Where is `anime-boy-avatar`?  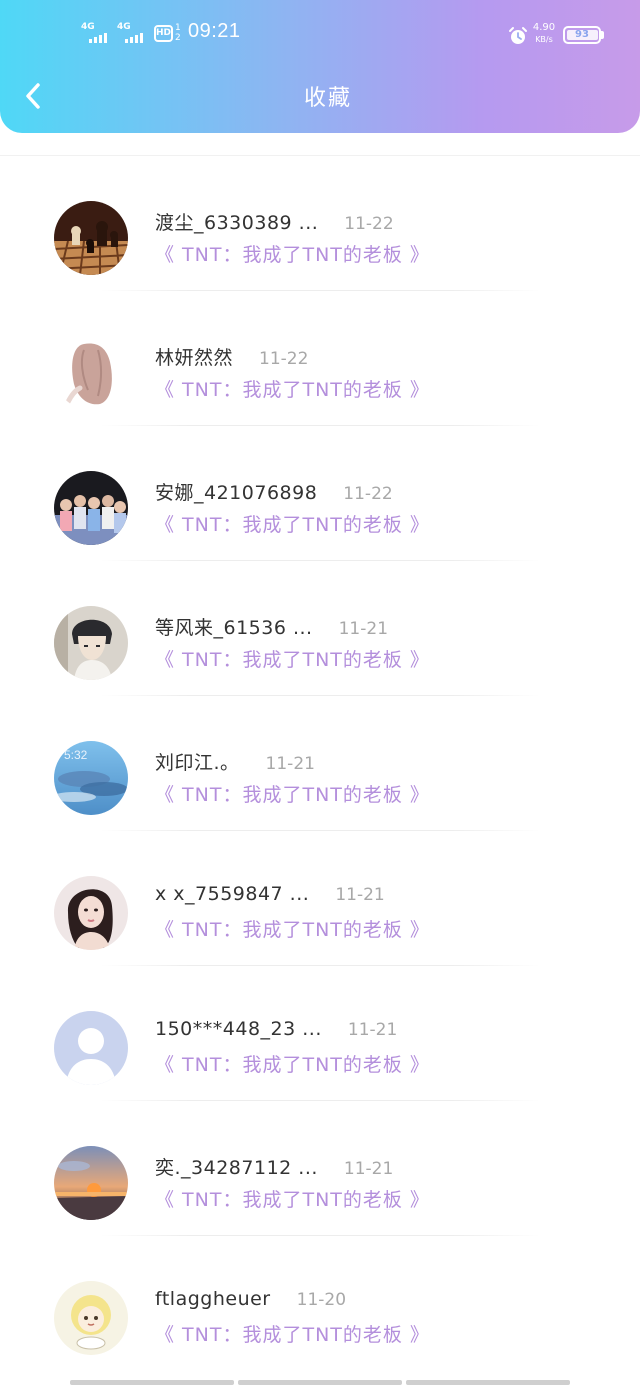
anime-boy-avatar is located at coordinates (91, 643).